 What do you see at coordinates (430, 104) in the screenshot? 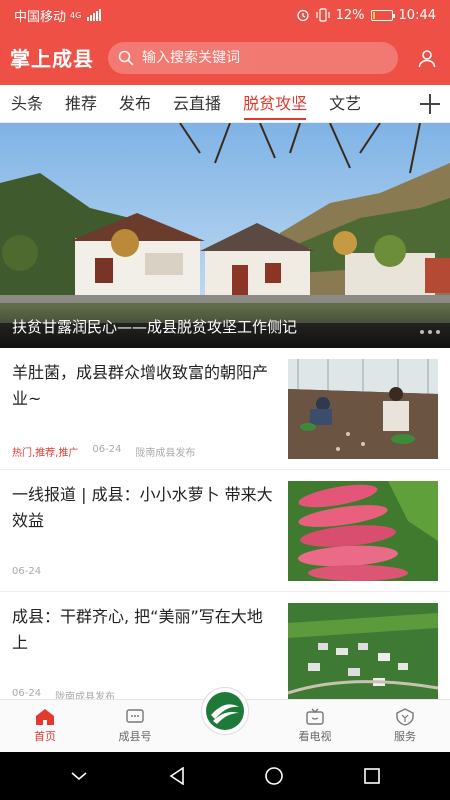
I see `add-tab-icon` at bounding box center [430, 104].